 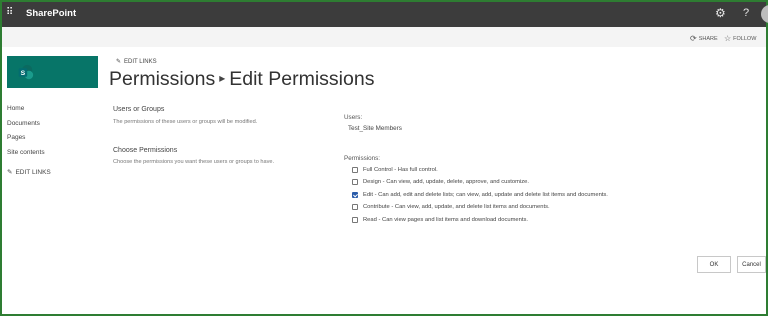 What do you see at coordinates (52, 72) in the screenshot?
I see `site-logo: S` at bounding box center [52, 72].